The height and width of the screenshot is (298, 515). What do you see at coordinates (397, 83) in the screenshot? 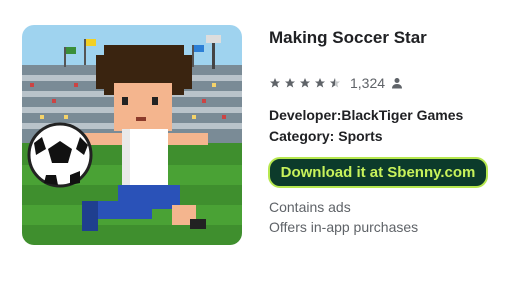
I see `person-icon` at bounding box center [397, 83].